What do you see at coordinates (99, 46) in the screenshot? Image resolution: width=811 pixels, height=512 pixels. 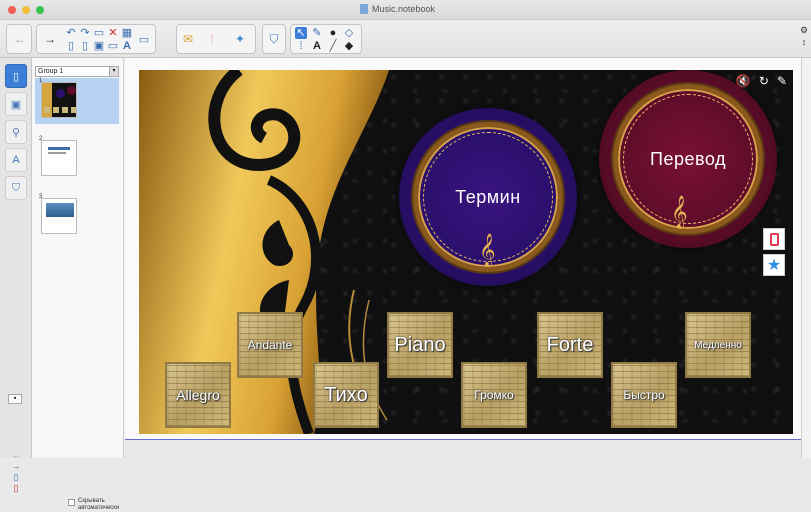 I see `save-icon: ▣` at bounding box center [99, 46].